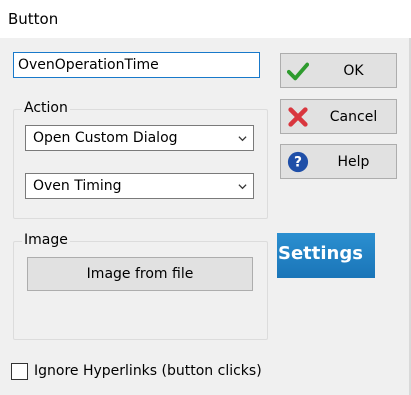 The width and height of the screenshot is (411, 395). I want to click on ignore-hyperlinks-label: Ignore Hyperlinks (button clicks), so click(148, 371).